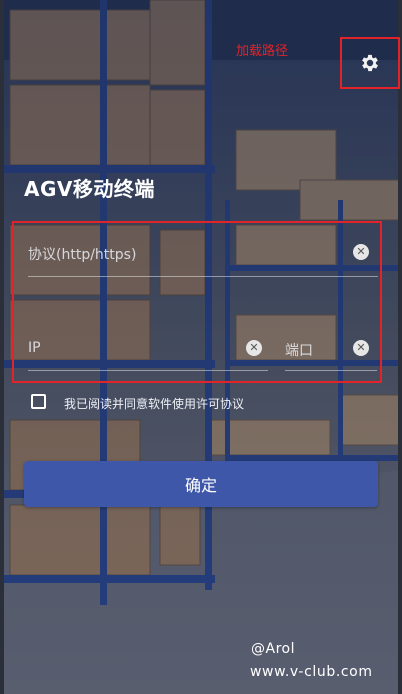 The width and height of the screenshot is (402, 694). I want to click on gear-icon, so click(370, 63).